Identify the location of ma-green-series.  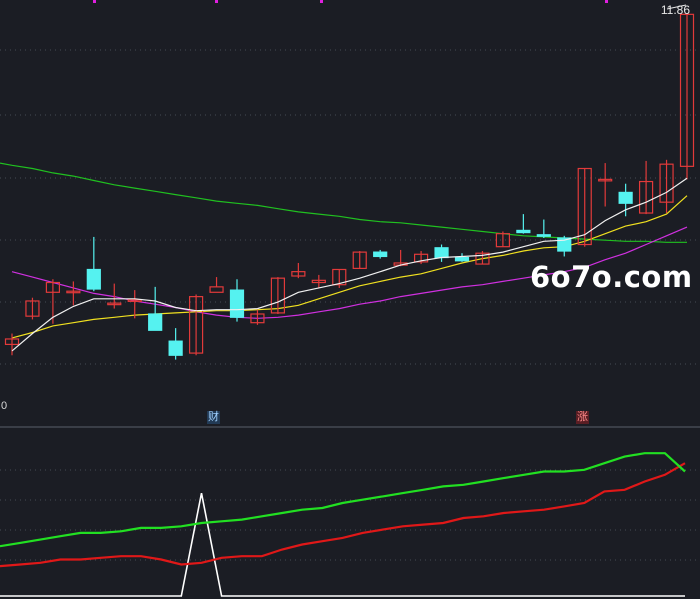
(343, 202).